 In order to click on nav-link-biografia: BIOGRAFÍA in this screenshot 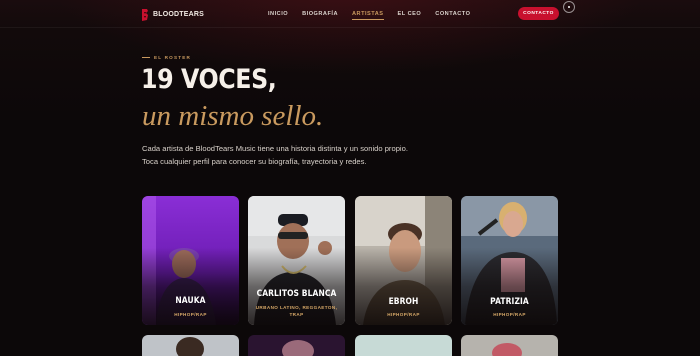, I will do `click(320, 14)`.